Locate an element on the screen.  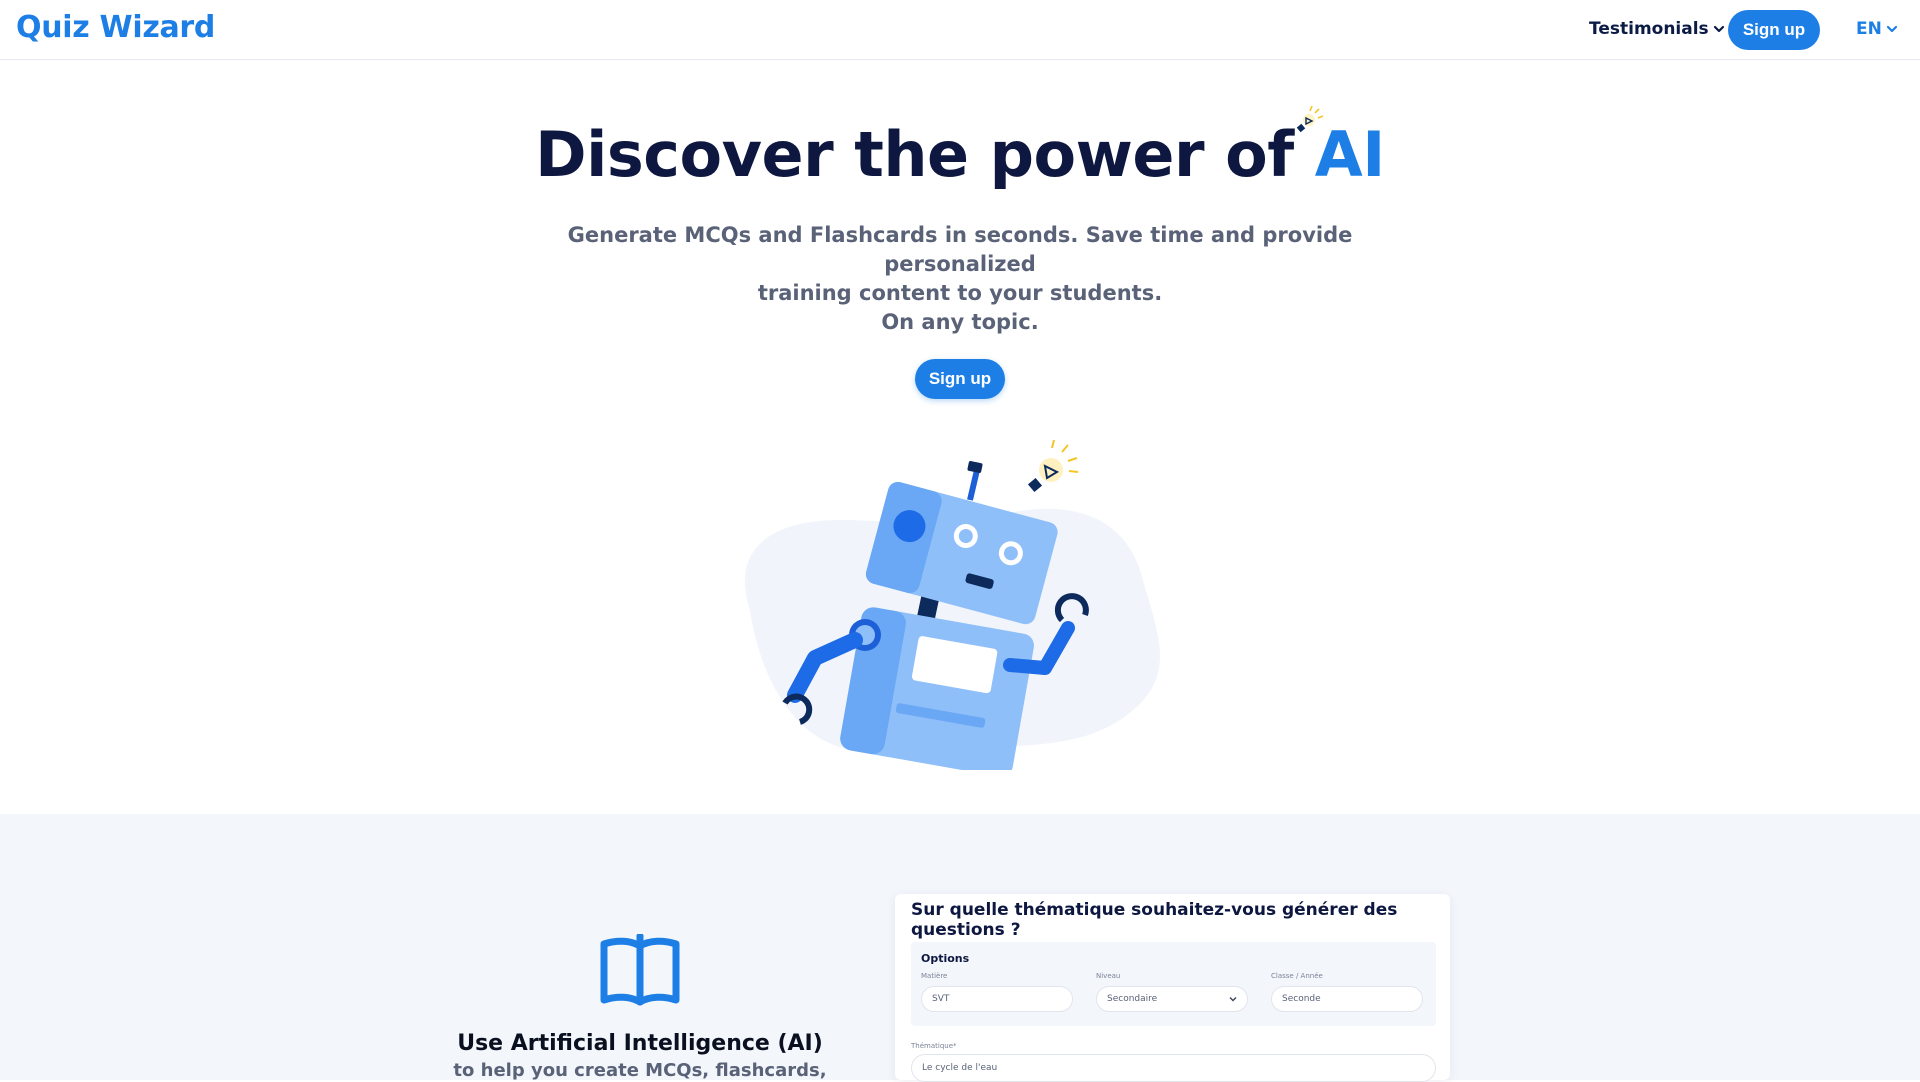
open-book-icon is located at coordinates (640, 970).